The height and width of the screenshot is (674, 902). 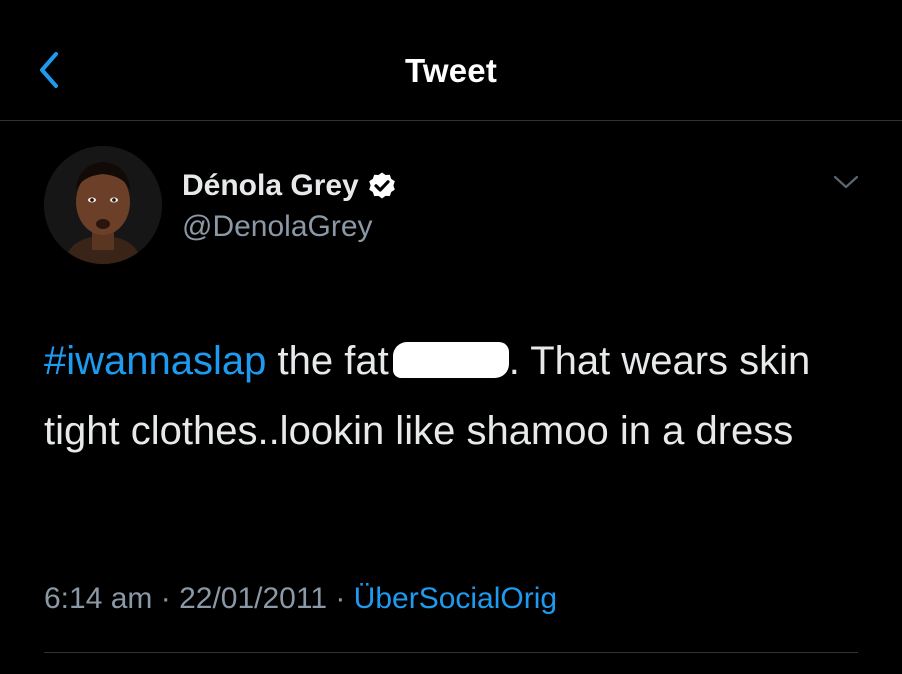 I want to click on redaction-mark, so click(x=450, y=360).